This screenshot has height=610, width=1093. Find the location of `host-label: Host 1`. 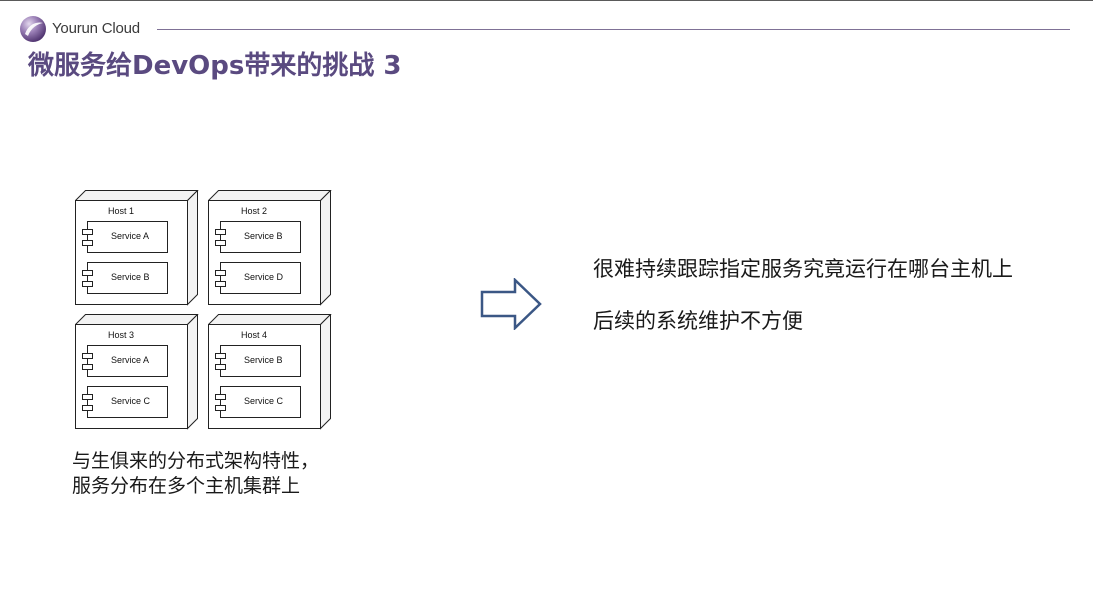

host-label: Host 1 is located at coordinates (121, 211).